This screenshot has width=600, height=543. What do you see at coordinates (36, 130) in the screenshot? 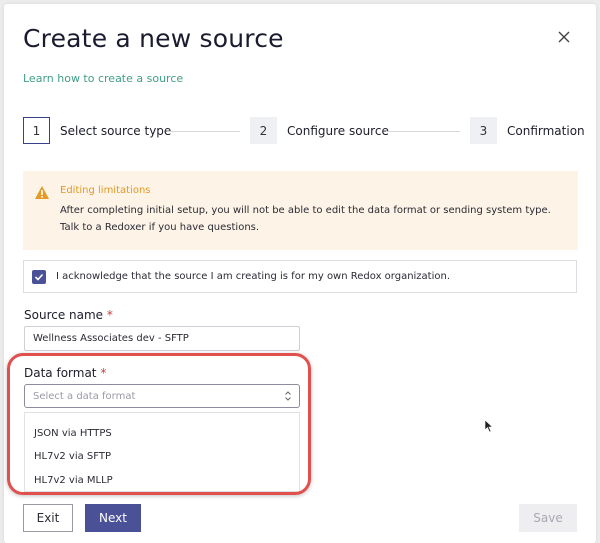
I see `step-1-number: 1` at bounding box center [36, 130].